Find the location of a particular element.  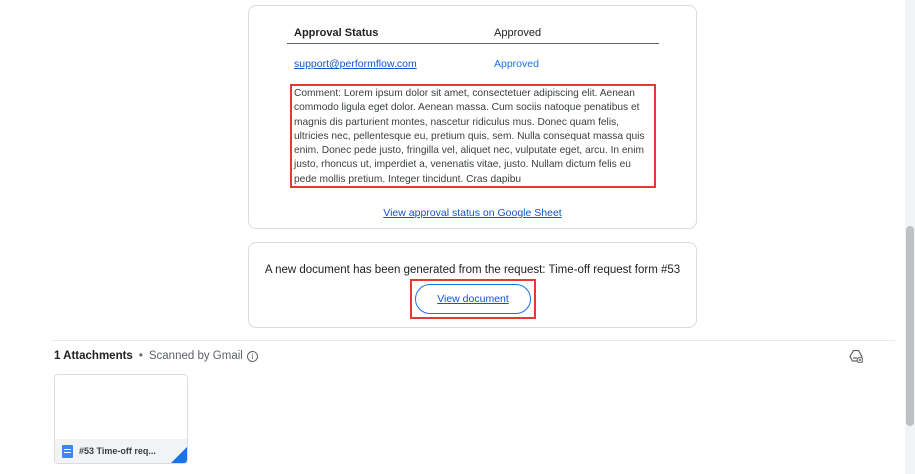

scrollbar-track is located at coordinates (910, 237).